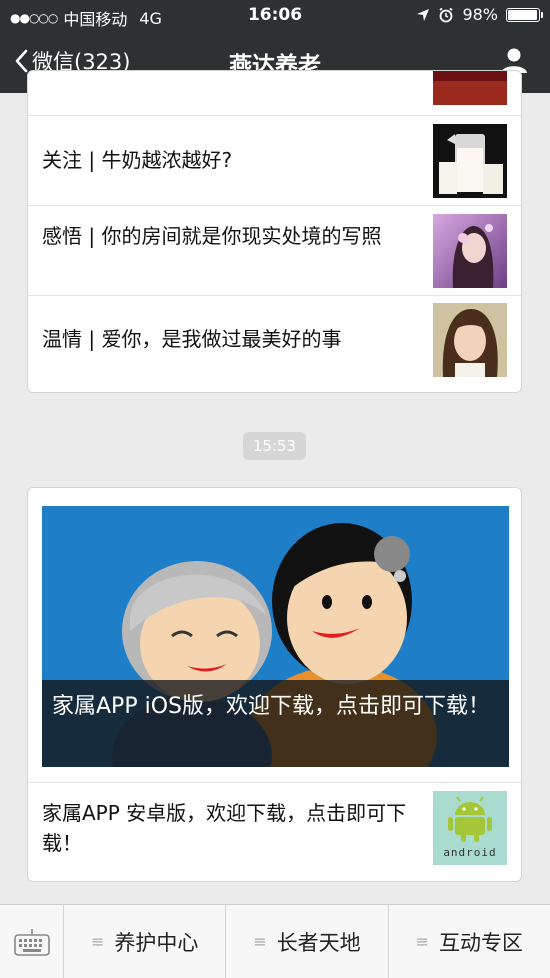  What do you see at coordinates (274, 160) in the screenshot?
I see `article-item: 关注 | 牛奶越浓越好?` at bounding box center [274, 160].